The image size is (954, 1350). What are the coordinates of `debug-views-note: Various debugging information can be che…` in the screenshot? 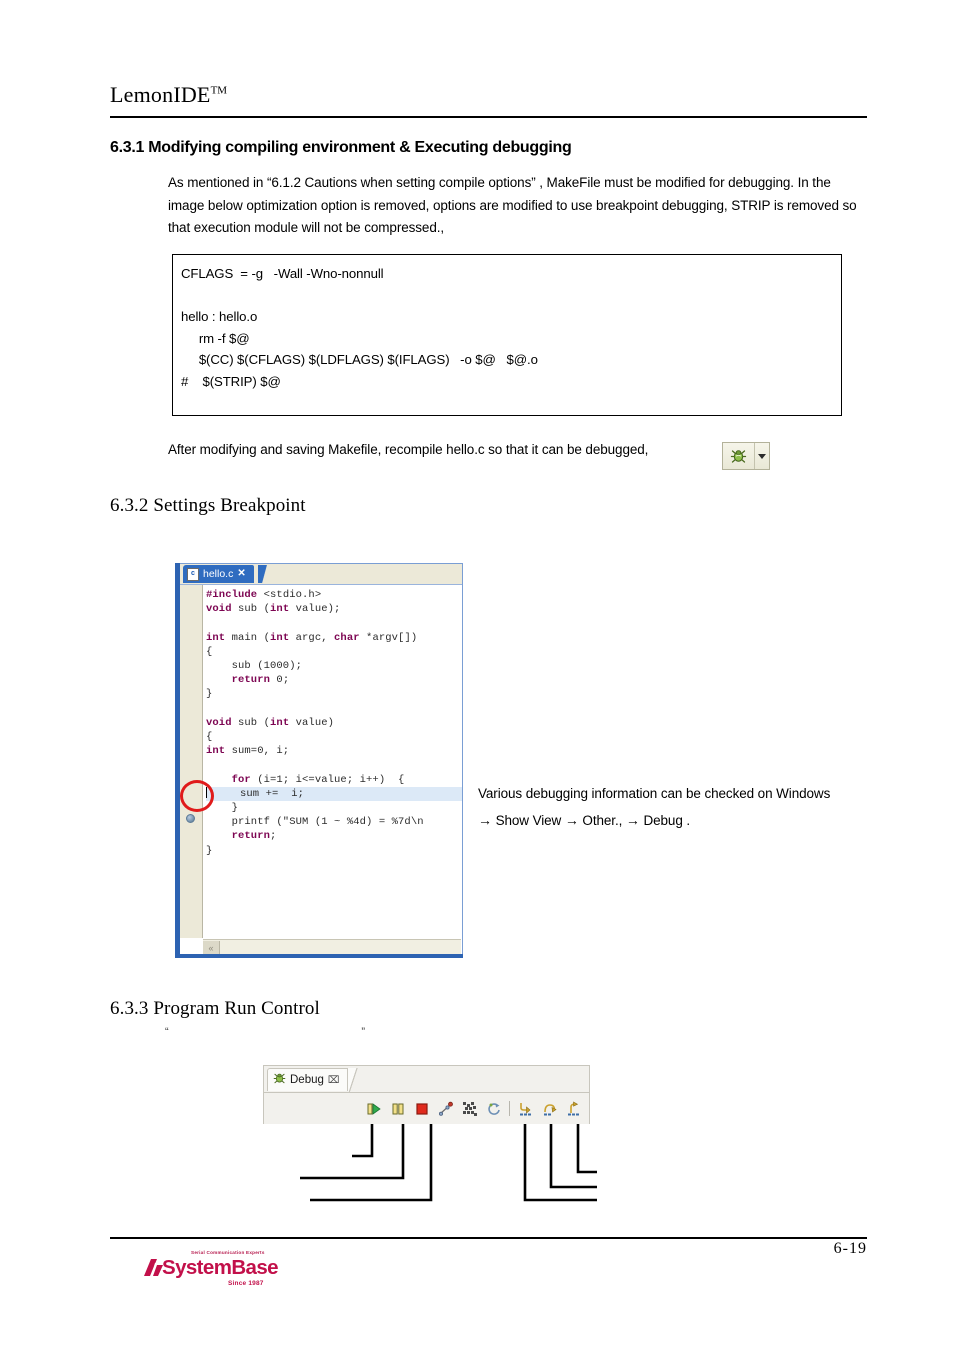 It's located at (678, 807).